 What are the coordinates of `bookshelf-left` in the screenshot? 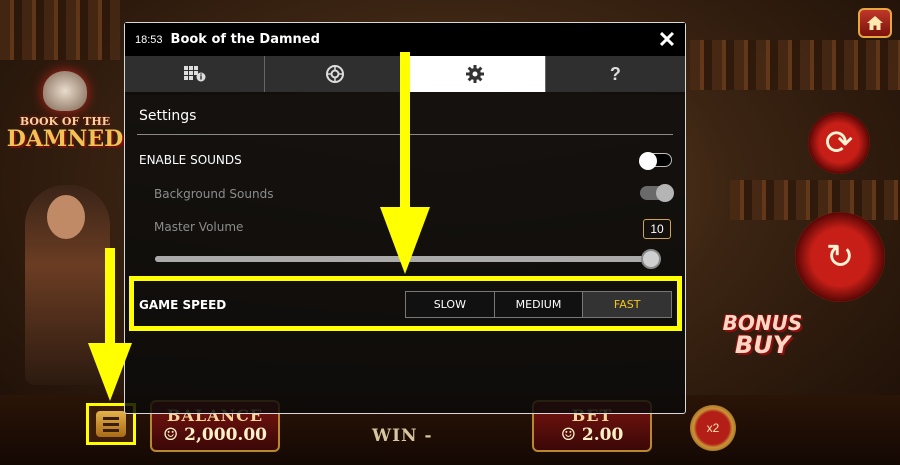 It's located at (60, 30).